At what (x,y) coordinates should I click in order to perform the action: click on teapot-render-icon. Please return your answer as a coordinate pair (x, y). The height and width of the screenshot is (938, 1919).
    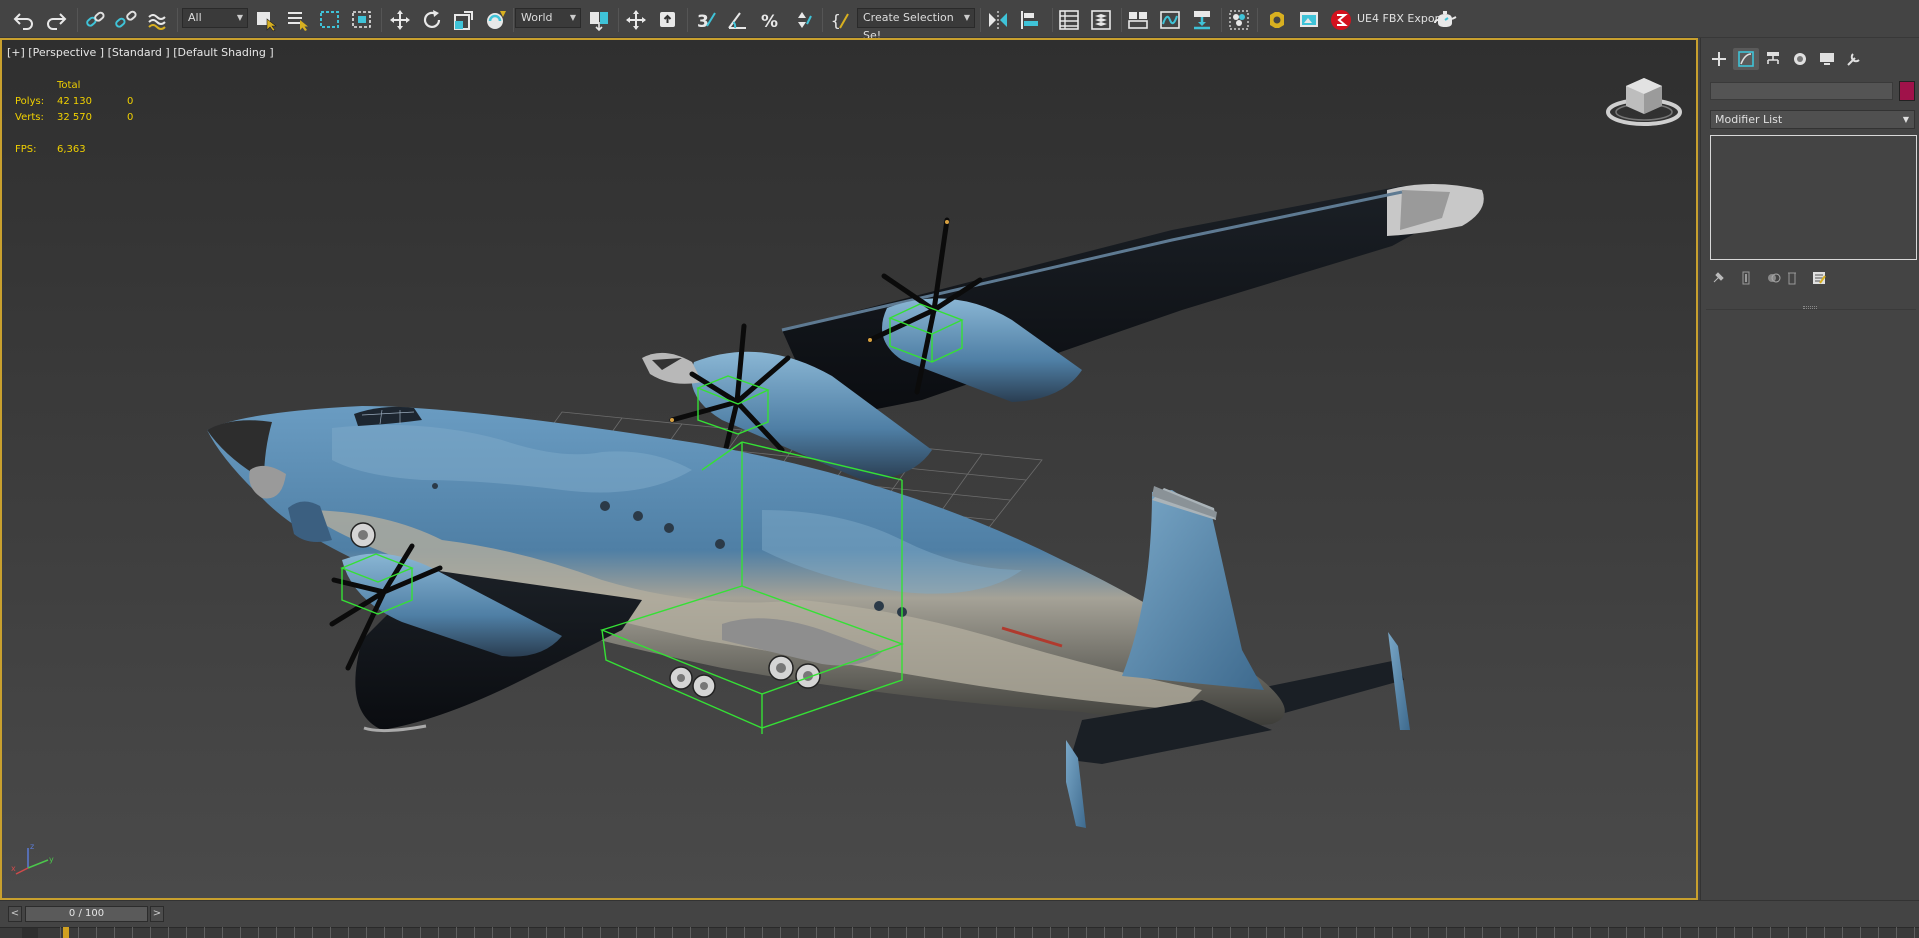
    Looking at the image, I should click on (1445, 20).